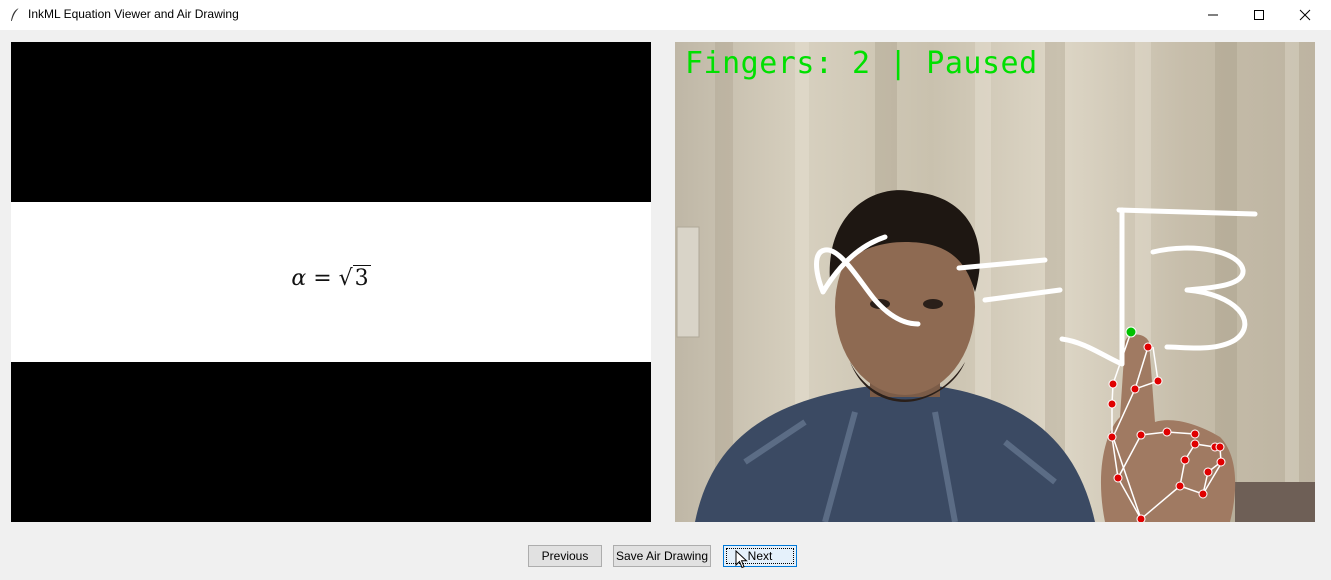  I want to click on feather-icon, so click(15, 15).